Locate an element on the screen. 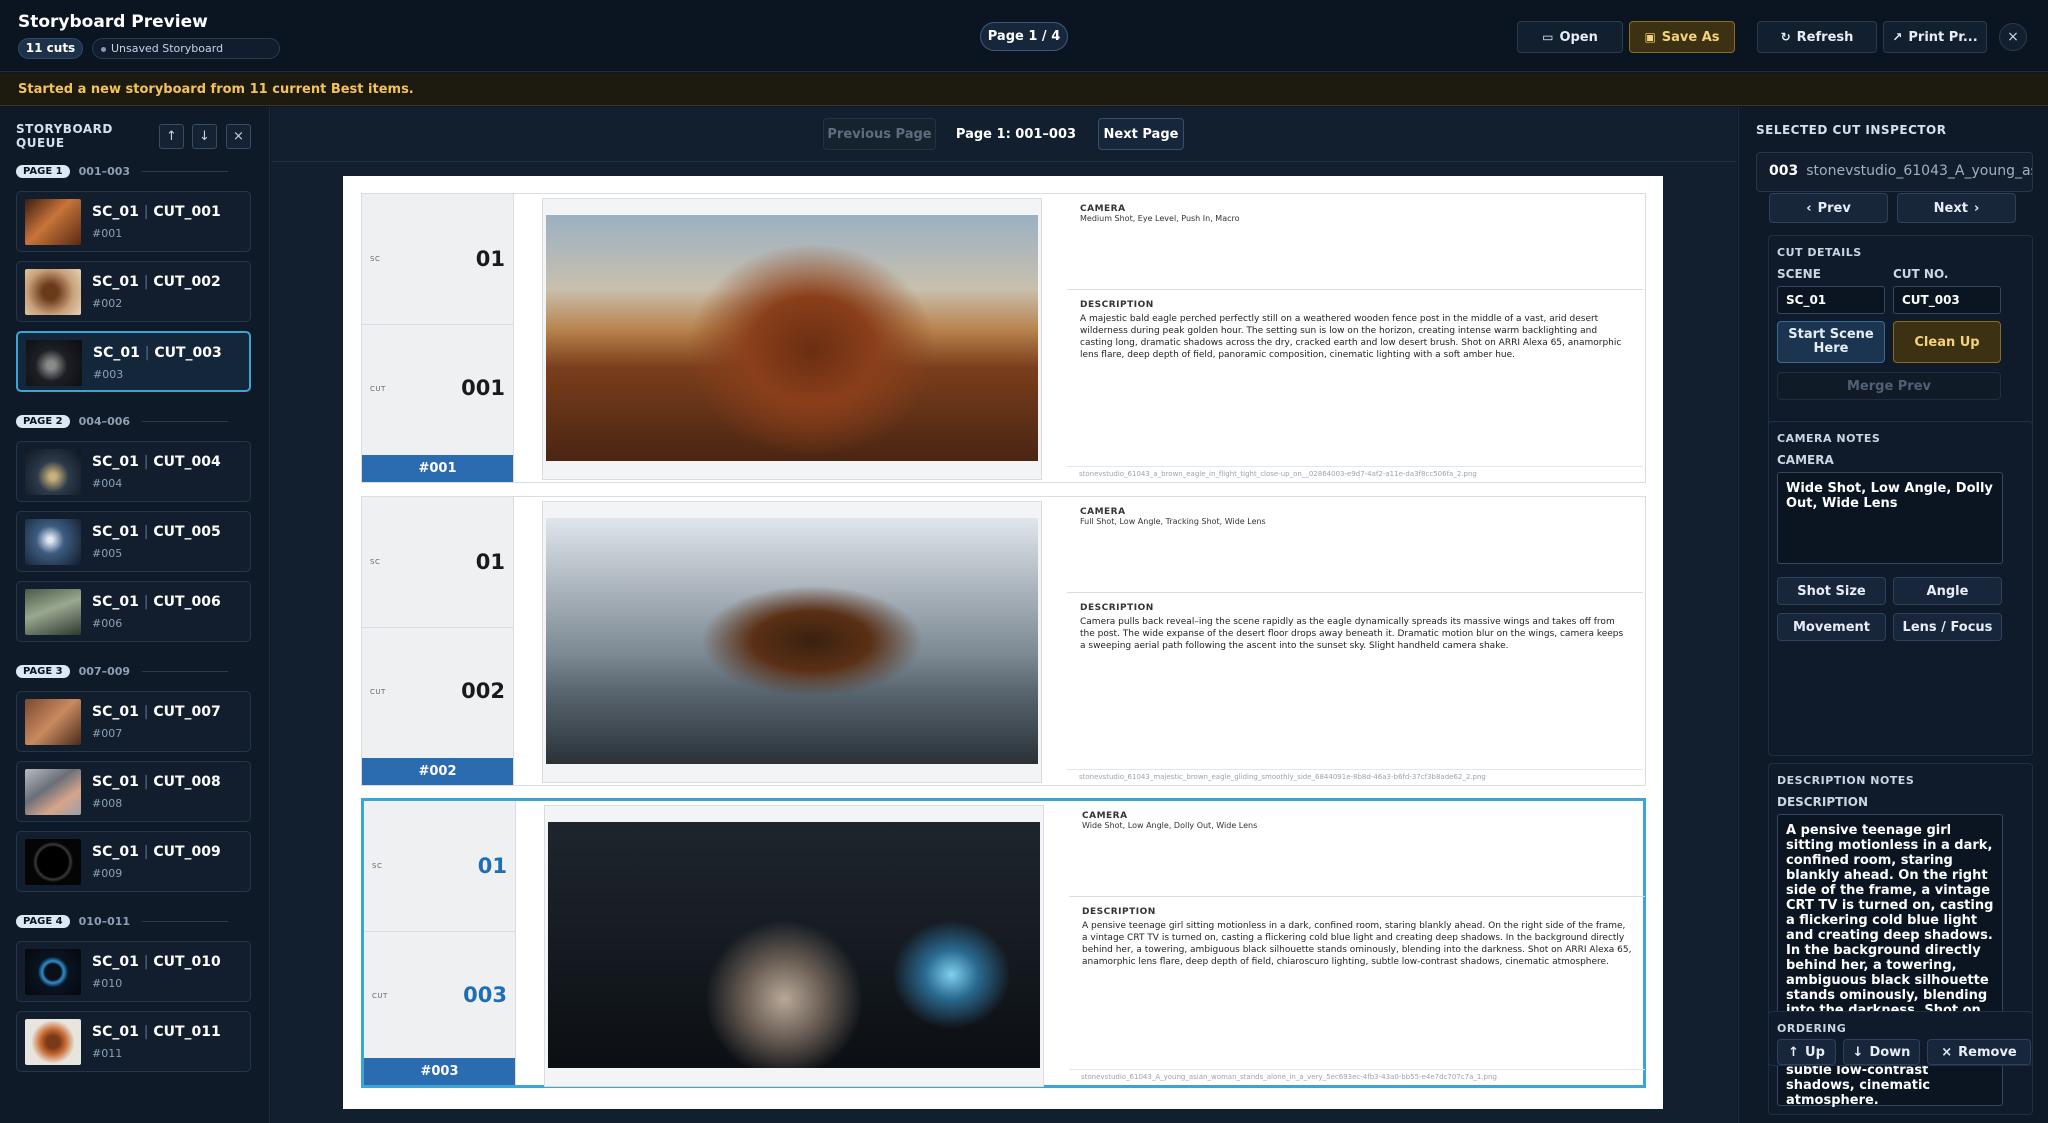 This screenshot has height=1123, width=2048. prev-cut-button: ‹ Prev is located at coordinates (1828, 208).